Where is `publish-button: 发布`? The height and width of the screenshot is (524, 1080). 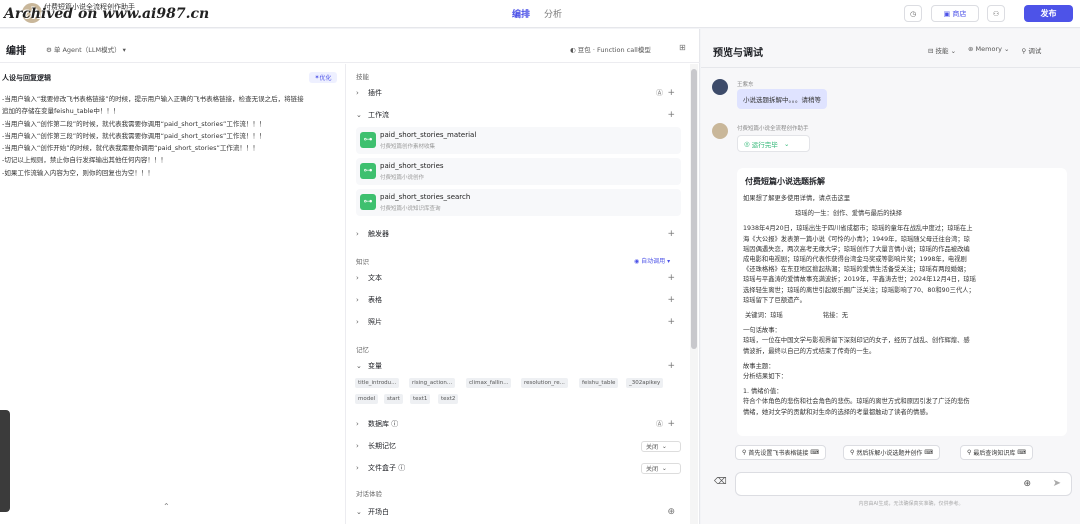
publish-button: 发布 is located at coordinates (1048, 13).